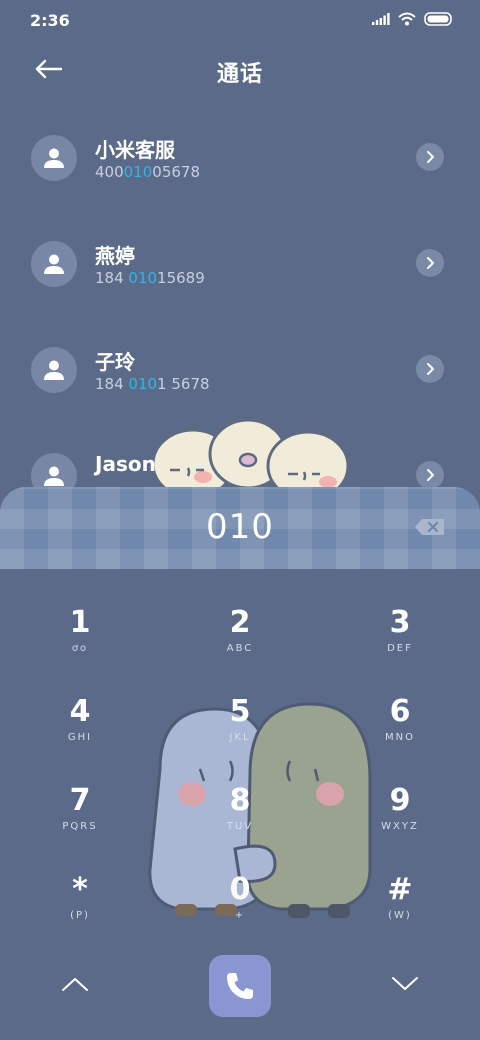 The width and height of the screenshot is (480, 1040). Describe the element at coordinates (400, 622) in the screenshot. I see `key-digit: 3` at that location.